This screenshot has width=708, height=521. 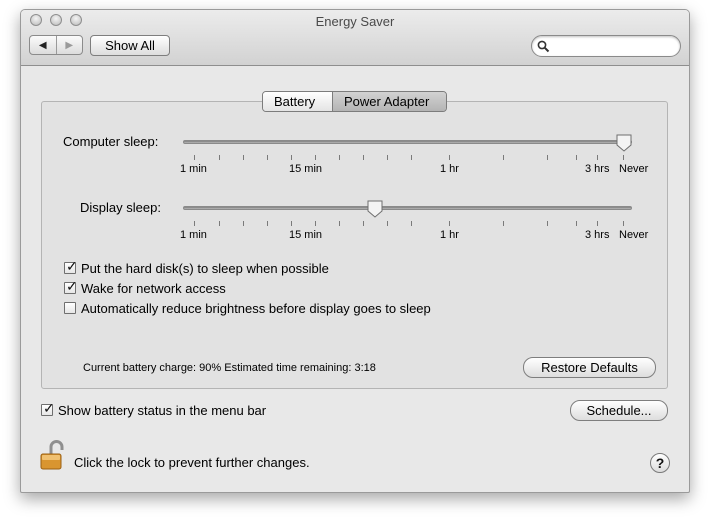 What do you see at coordinates (193, 235) in the screenshot?
I see `display-sleep-tick-1min: 1 min` at bounding box center [193, 235].